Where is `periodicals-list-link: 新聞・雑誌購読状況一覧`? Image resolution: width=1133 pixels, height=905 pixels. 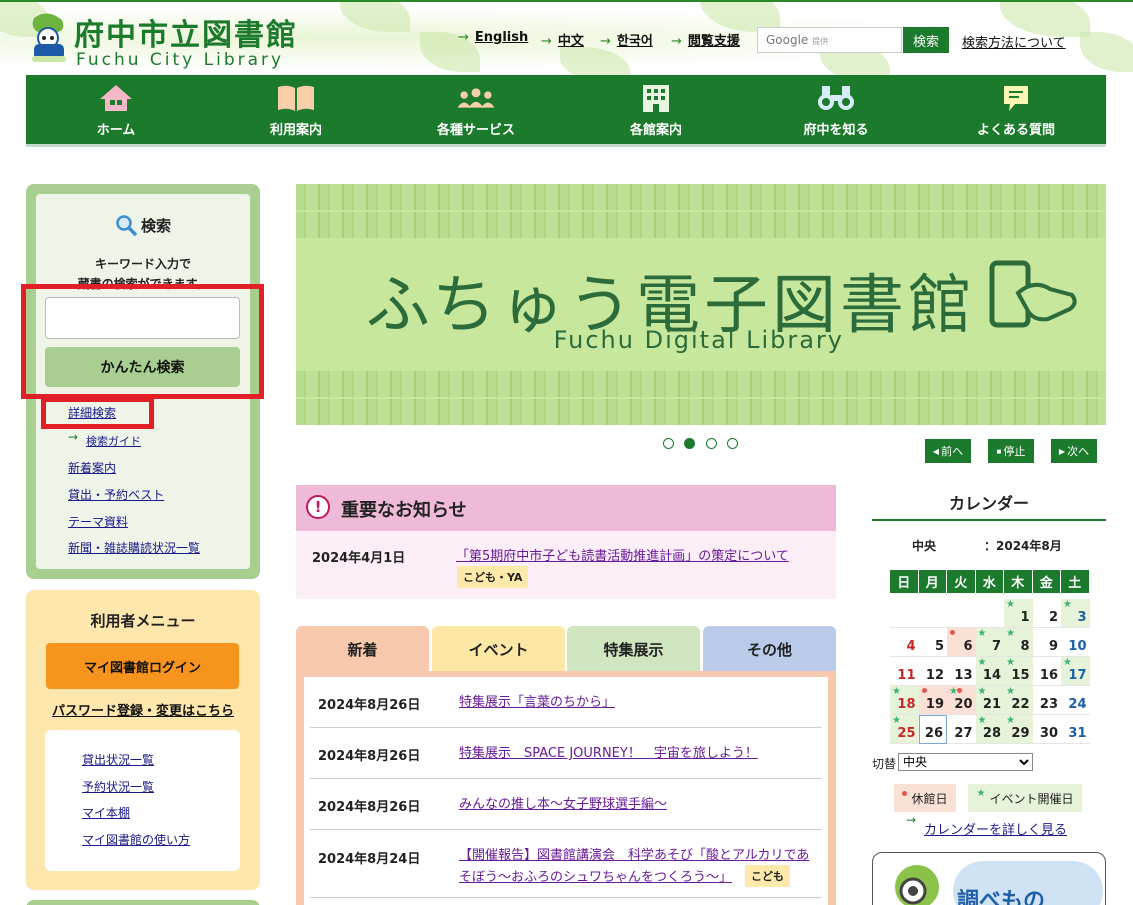
periodicals-list-link: 新聞・雑誌購読状況一覧 is located at coordinates (134, 547).